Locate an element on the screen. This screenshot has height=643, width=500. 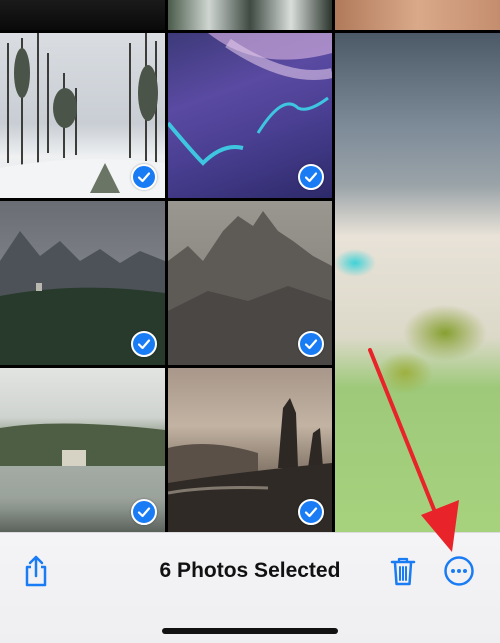
photo-partial-top-right is located at coordinates (417, 15).